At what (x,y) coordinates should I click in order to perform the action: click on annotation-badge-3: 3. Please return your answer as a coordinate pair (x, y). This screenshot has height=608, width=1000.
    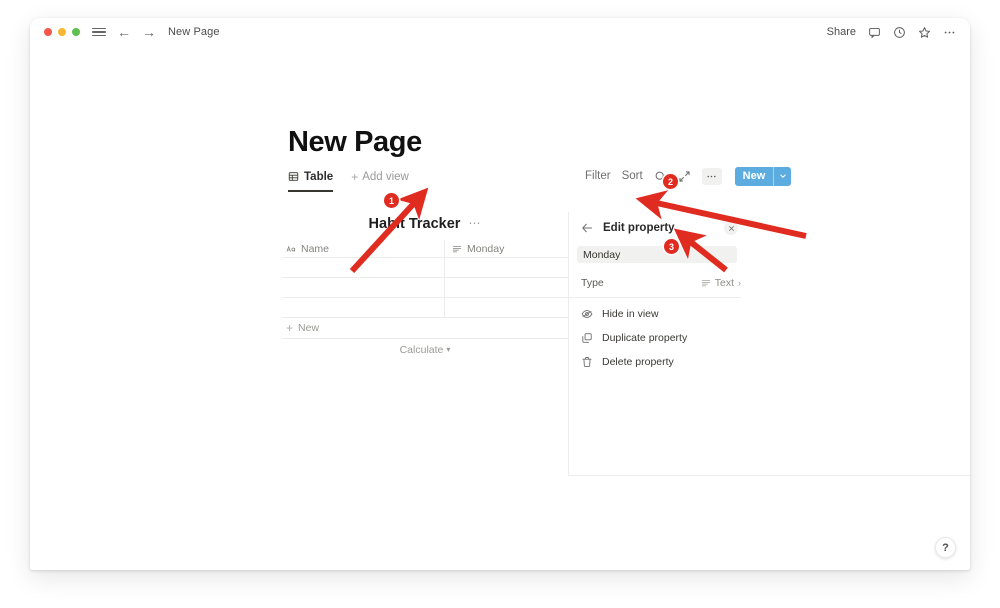
    Looking at the image, I should click on (671, 246).